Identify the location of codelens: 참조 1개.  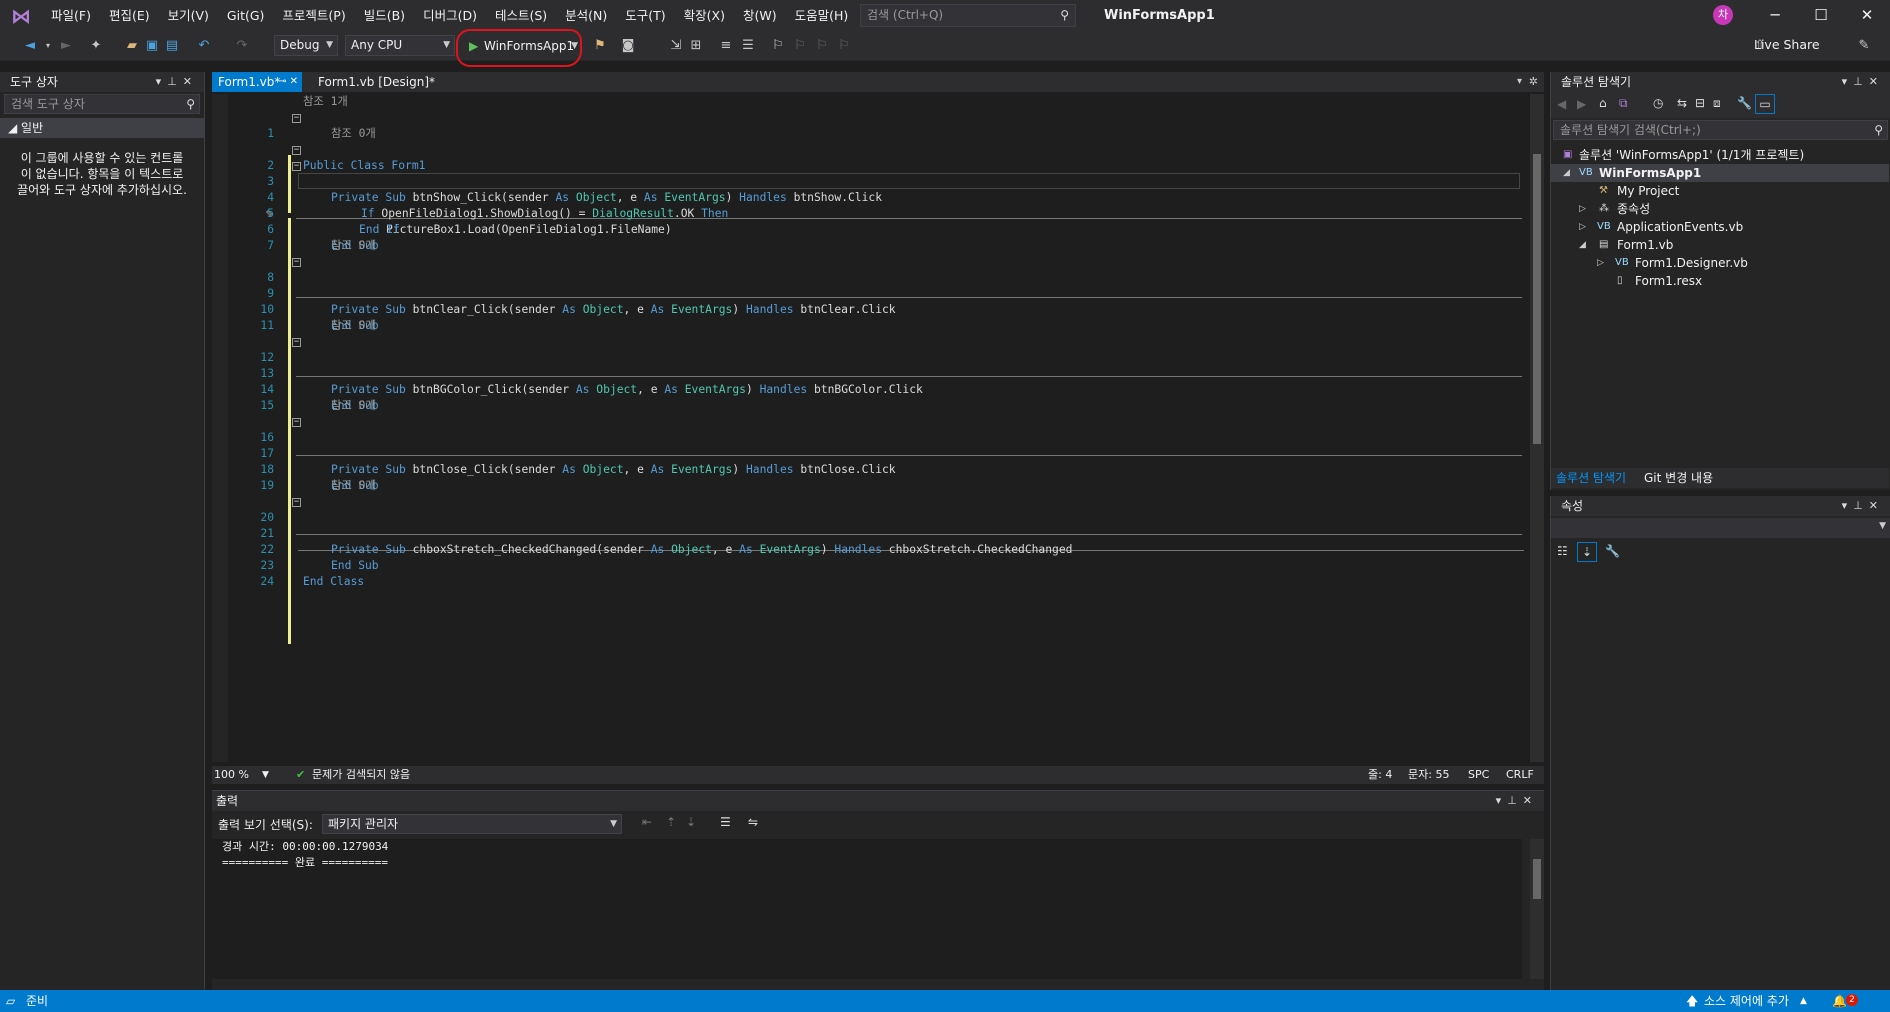
(867, 102).